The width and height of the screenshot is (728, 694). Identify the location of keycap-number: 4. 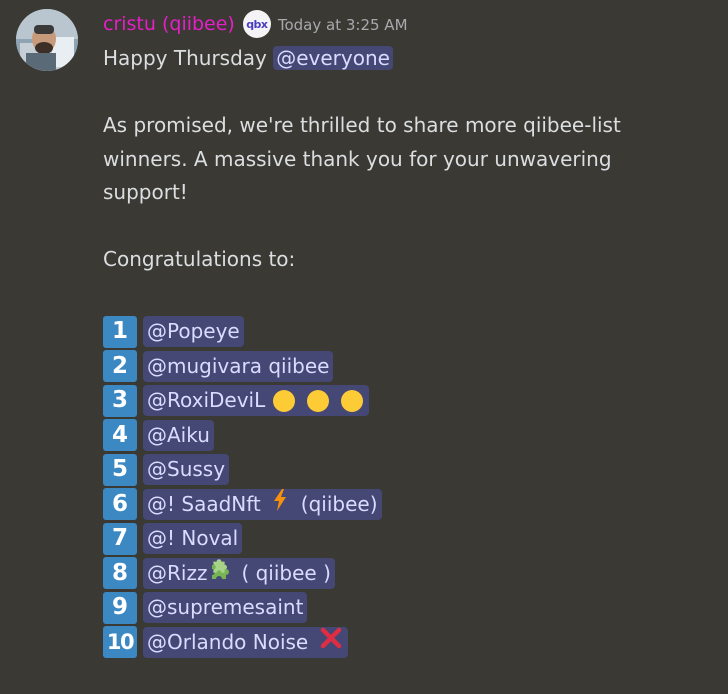
(120, 435).